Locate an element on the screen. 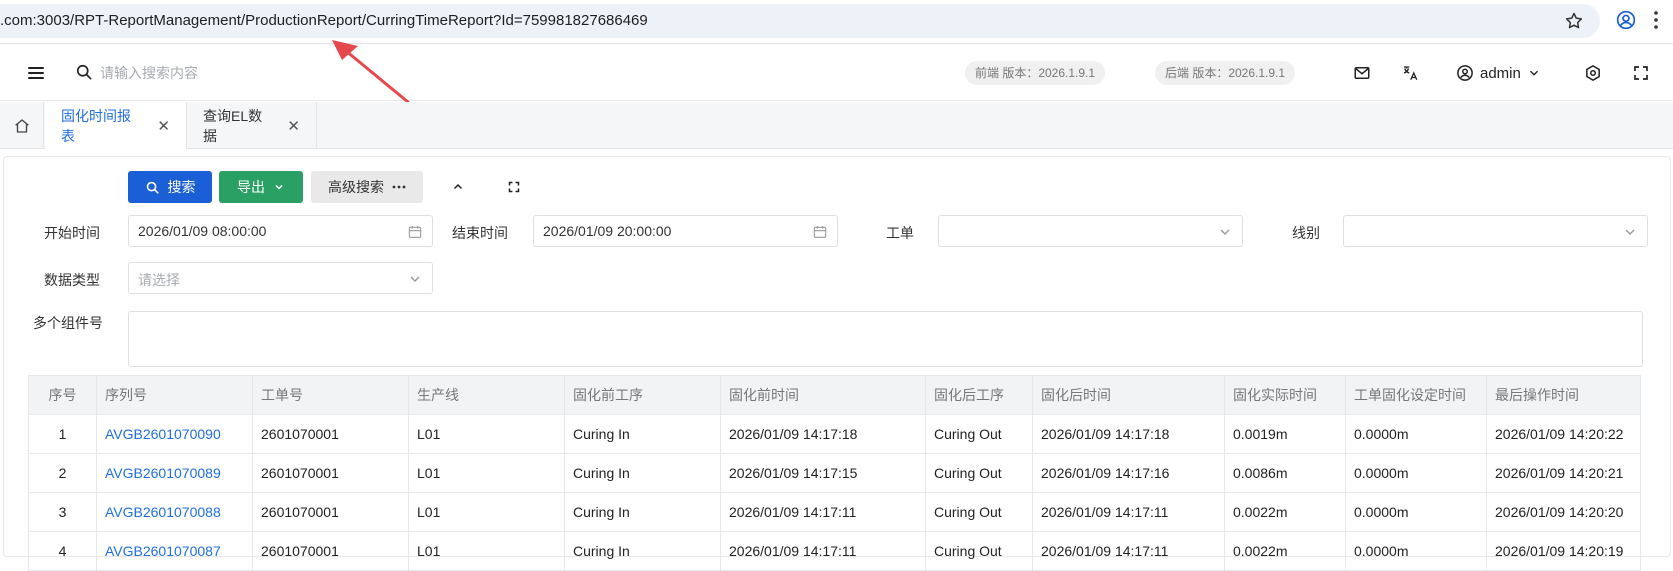 This screenshot has width=1673, height=571. tab-curing-time-report: 固化时间报表 ✕ is located at coordinates (116, 125).